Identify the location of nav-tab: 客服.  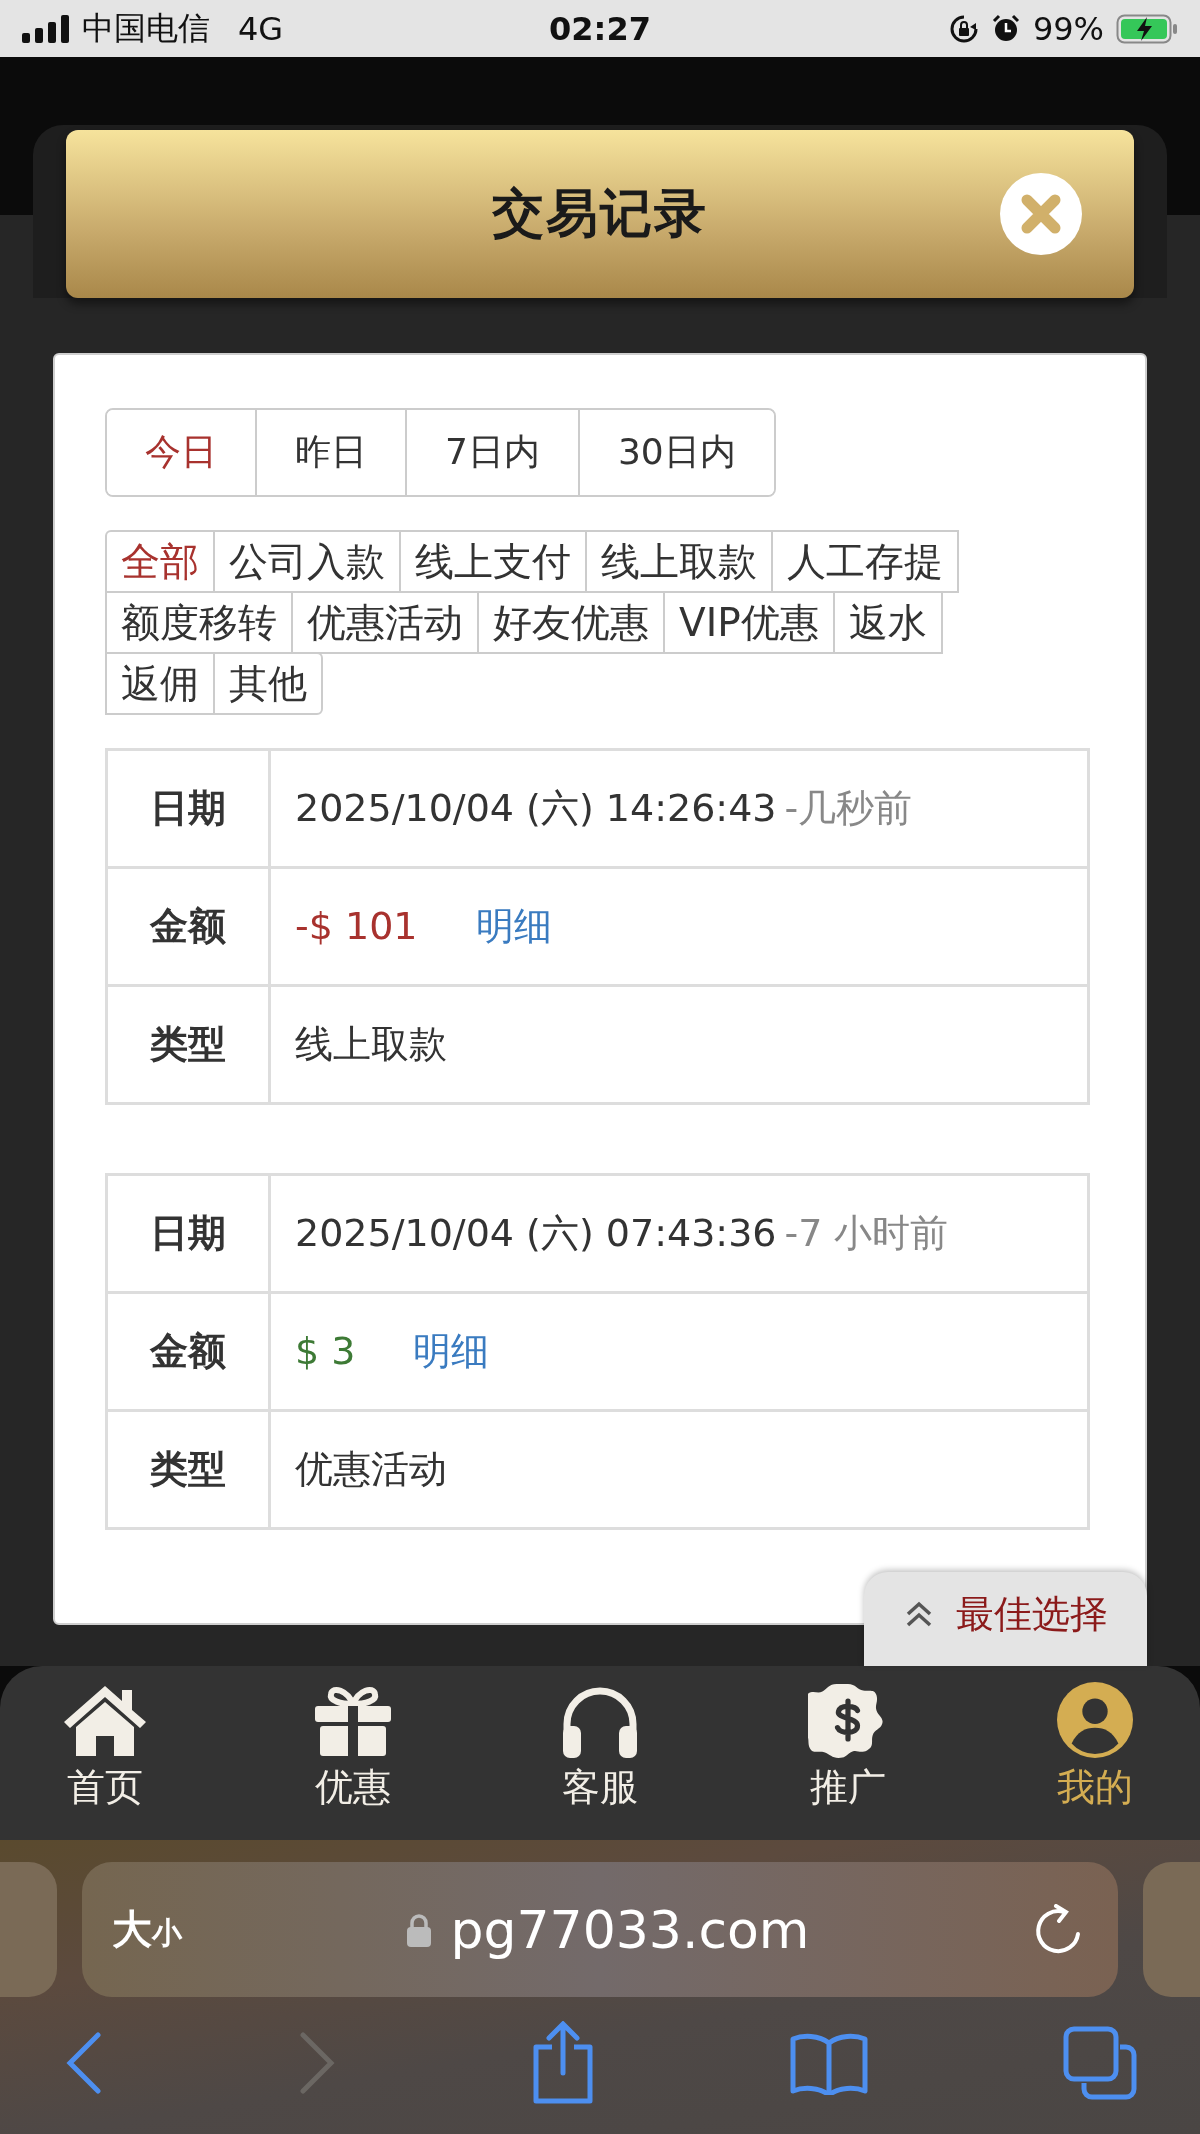
(600, 1761).